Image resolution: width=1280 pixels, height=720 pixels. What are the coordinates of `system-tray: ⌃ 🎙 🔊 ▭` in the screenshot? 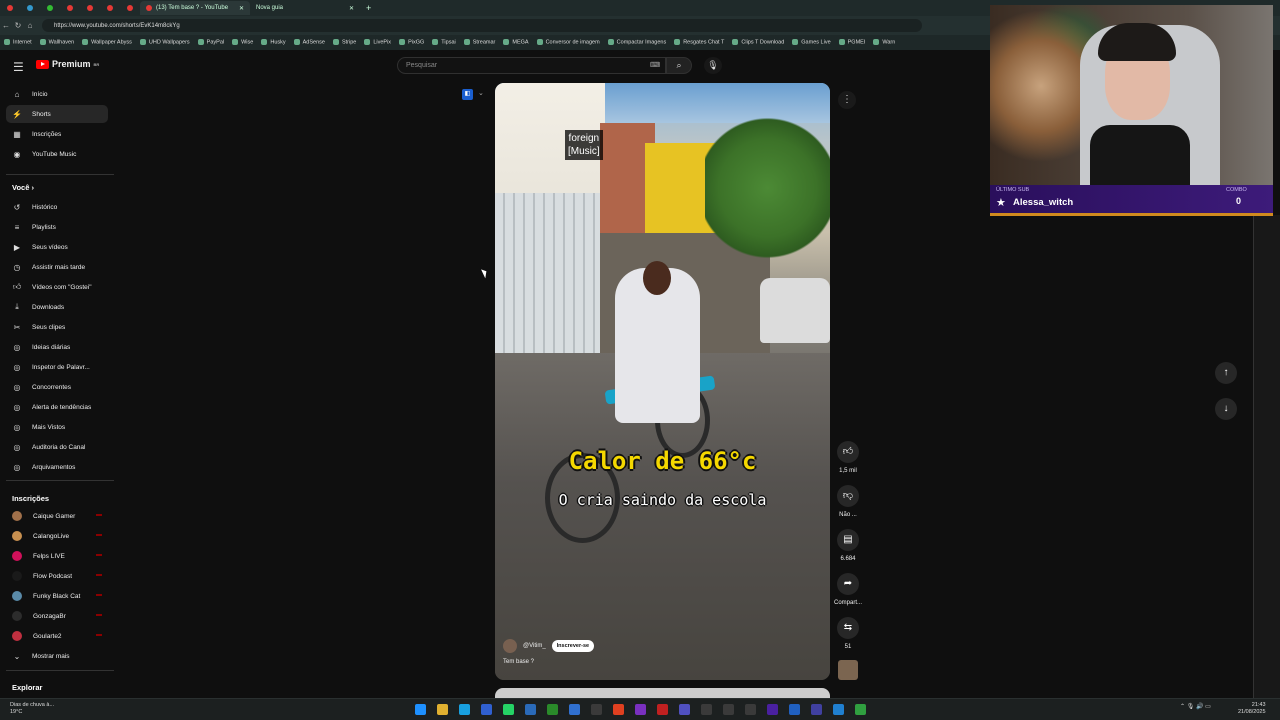 It's located at (1195, 706).